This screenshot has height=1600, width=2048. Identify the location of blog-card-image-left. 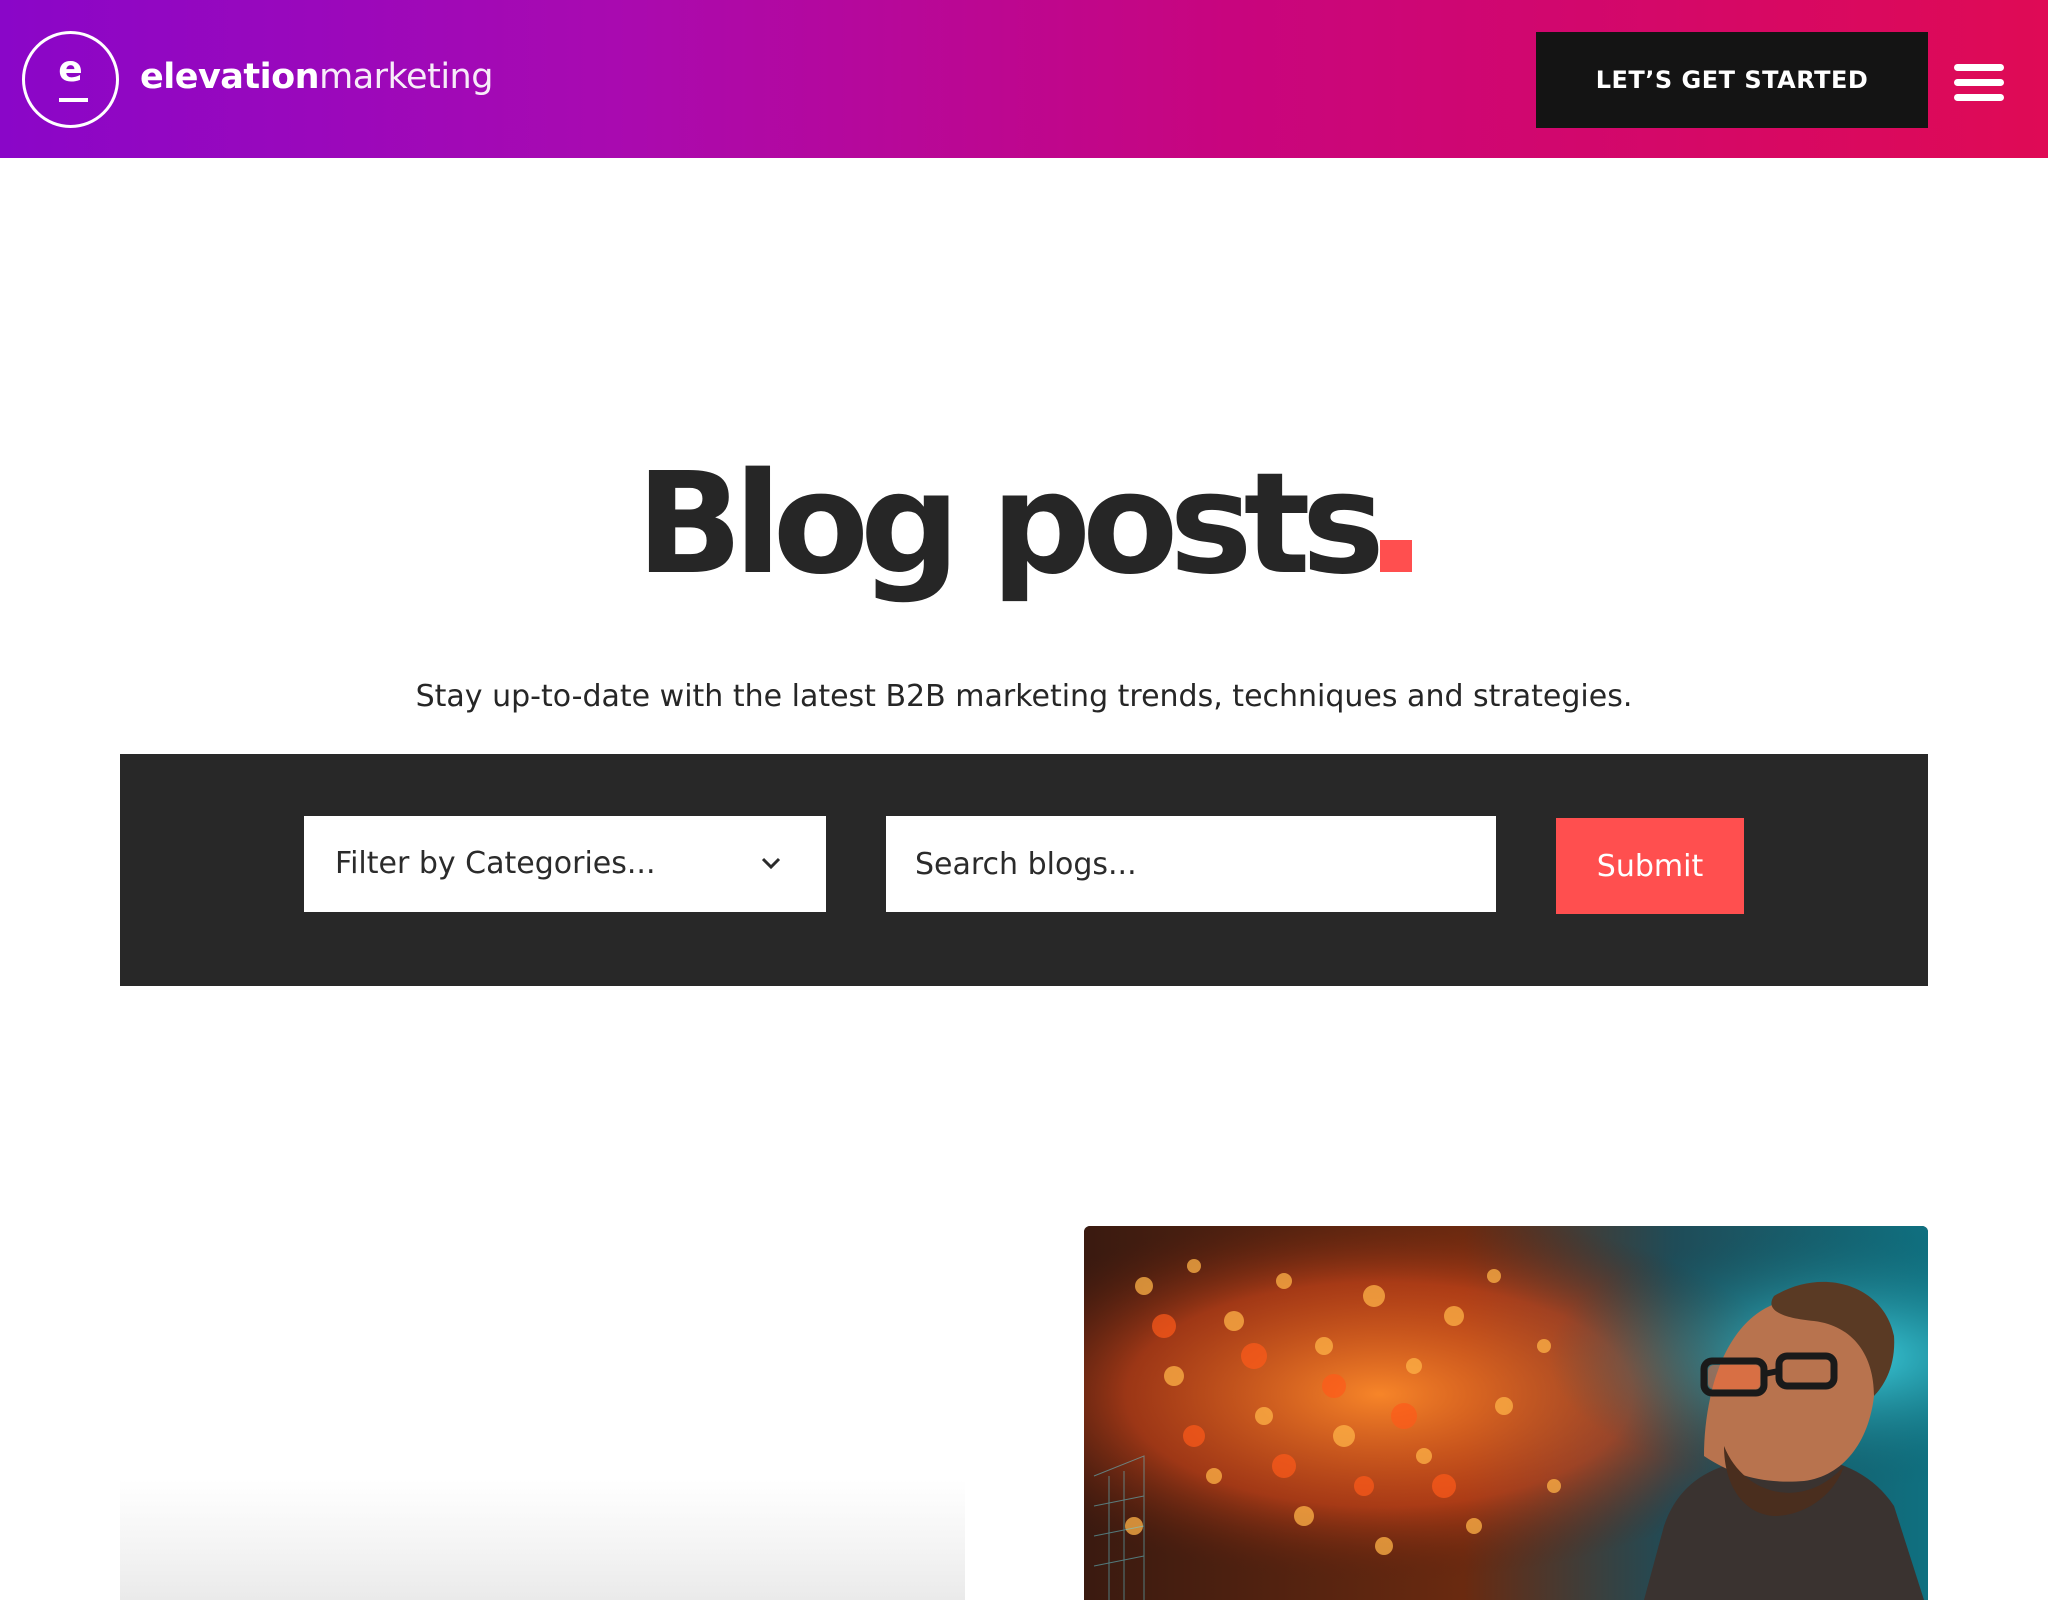
(542, 1540).